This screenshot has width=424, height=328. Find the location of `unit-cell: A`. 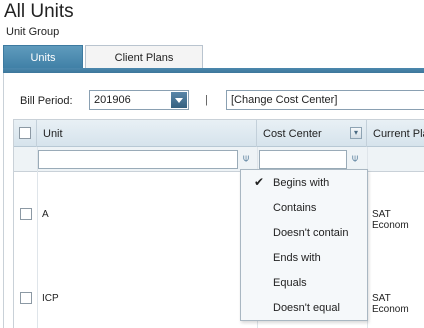

unit-cell: A is located at coordinates (45, 214).